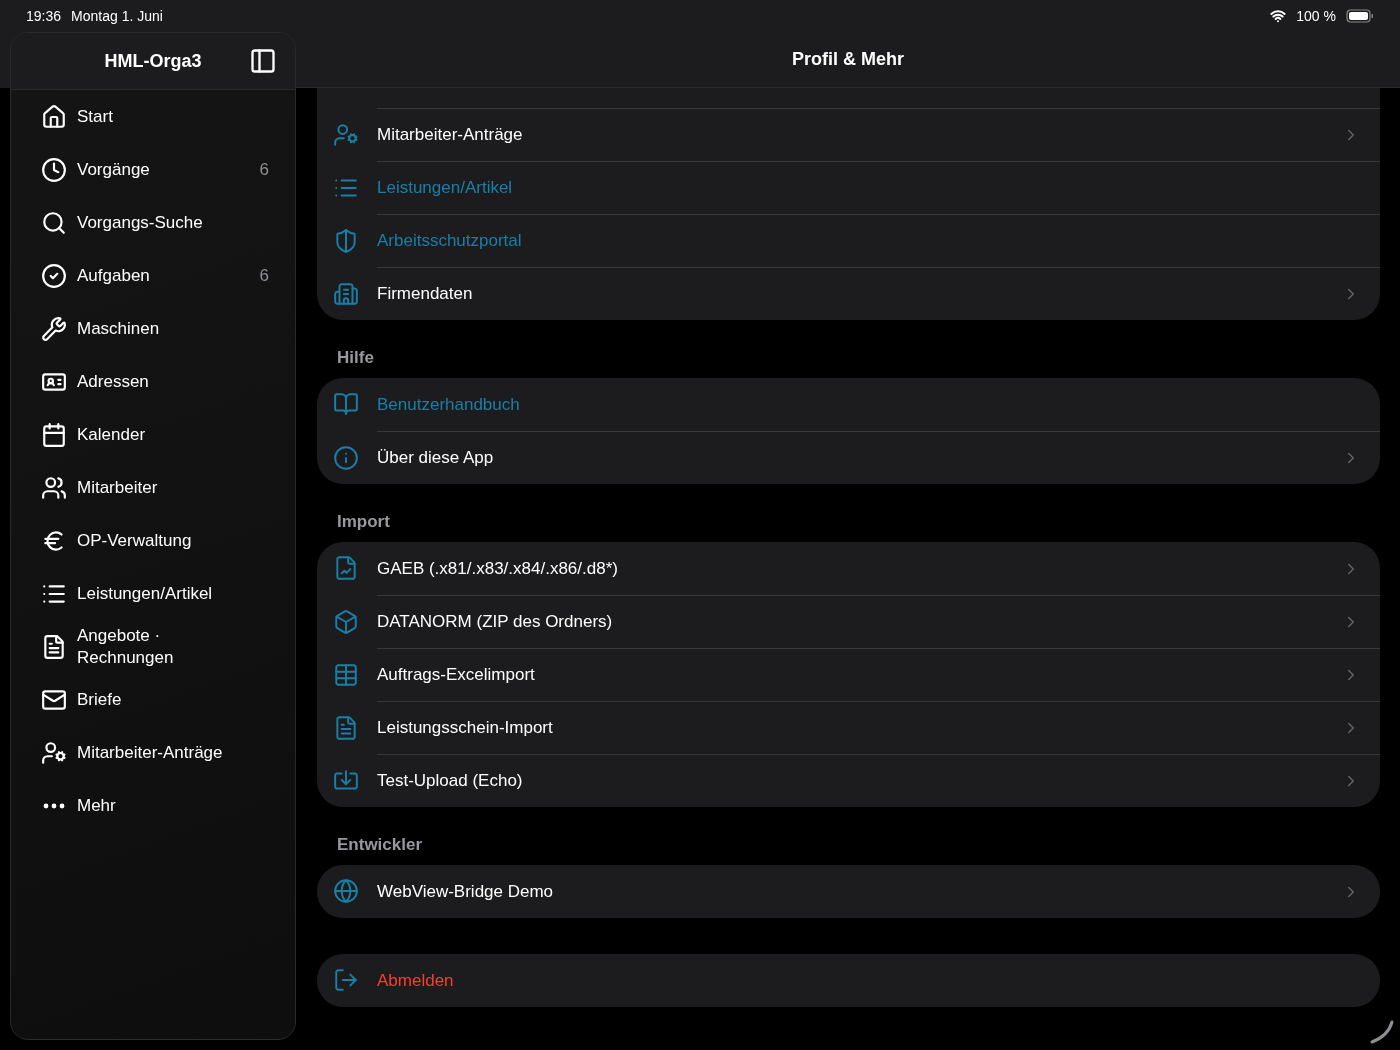  What do you see at coordinates (848, 891) in the screenshot?
I see `list-row: WebView-Bridge Demo` at bounding box center [848, 891].